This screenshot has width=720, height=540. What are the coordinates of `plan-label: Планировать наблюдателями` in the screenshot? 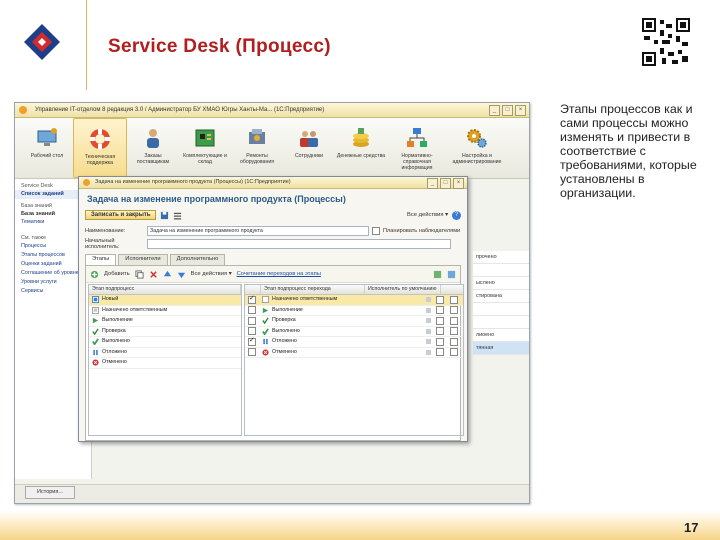 It's located at (422, 230).